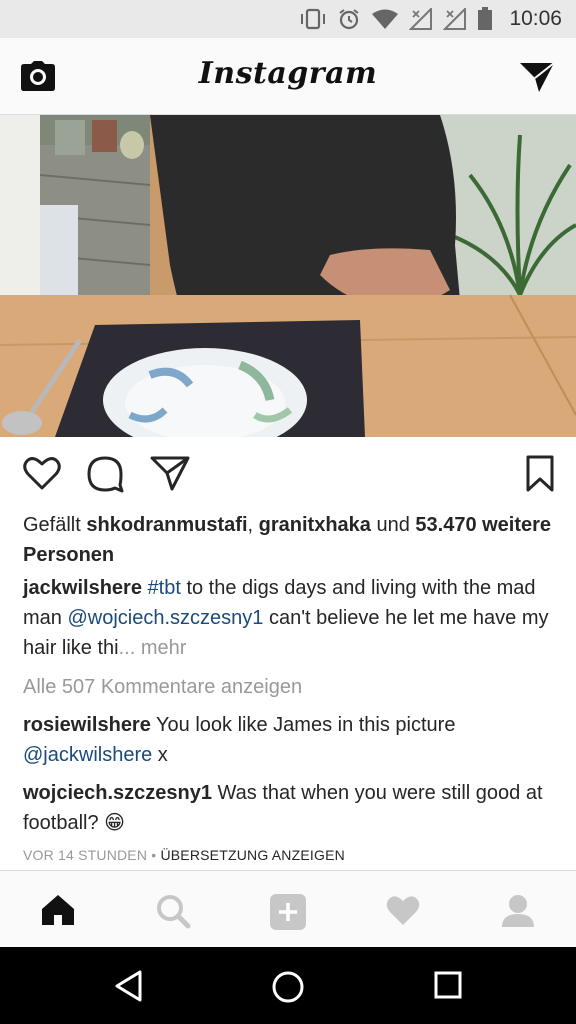  What do you see at coordinates (288, 474) in the screenshot?
I see `post-actions` at bounding box center [288, 474].